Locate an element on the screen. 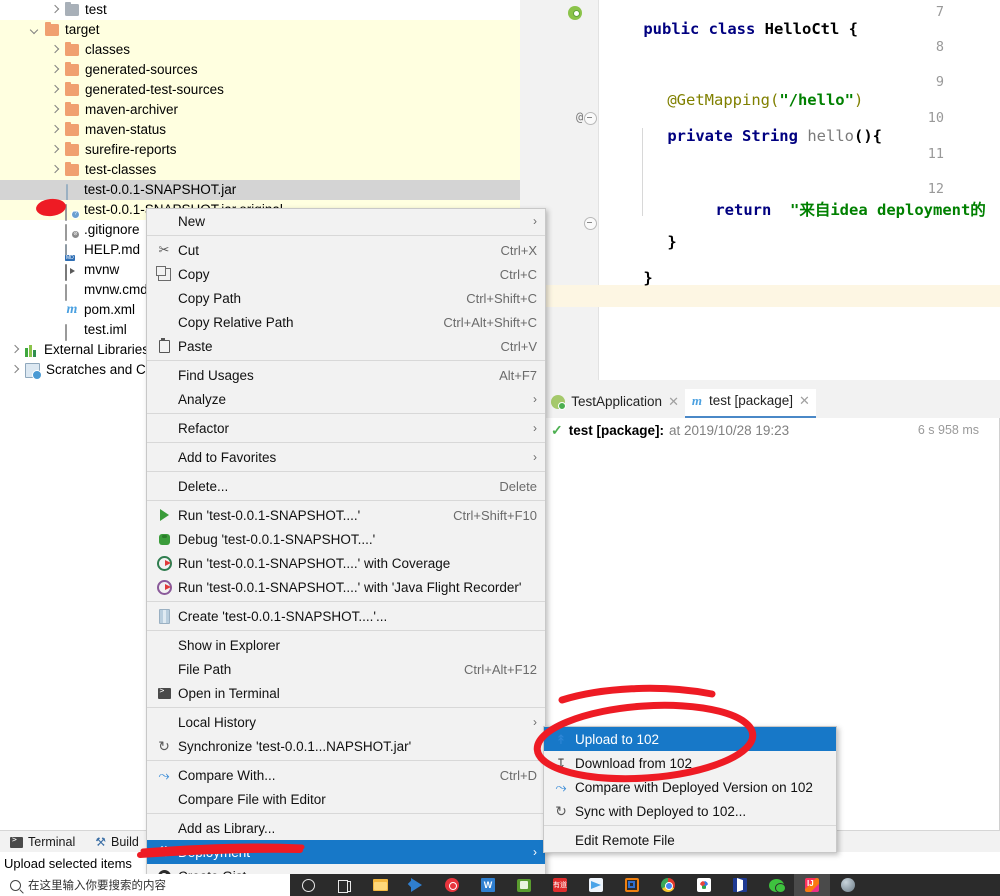 Image resolution: width=1000 pixels, height=896 pixels. orange-app-icon is located at coordinates (632, 885).